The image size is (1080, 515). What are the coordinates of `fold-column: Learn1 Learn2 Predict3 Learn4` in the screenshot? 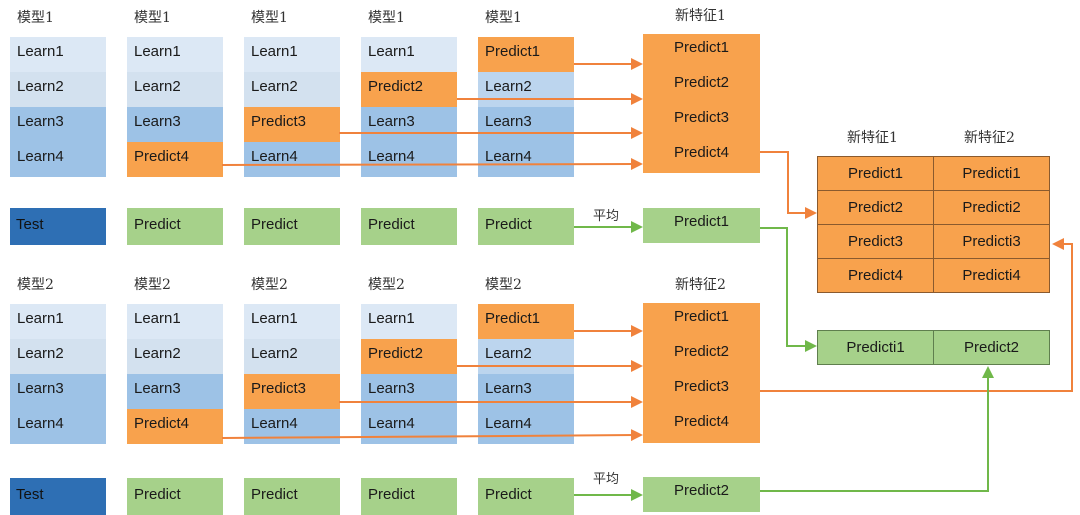 It's located at (292, 107).